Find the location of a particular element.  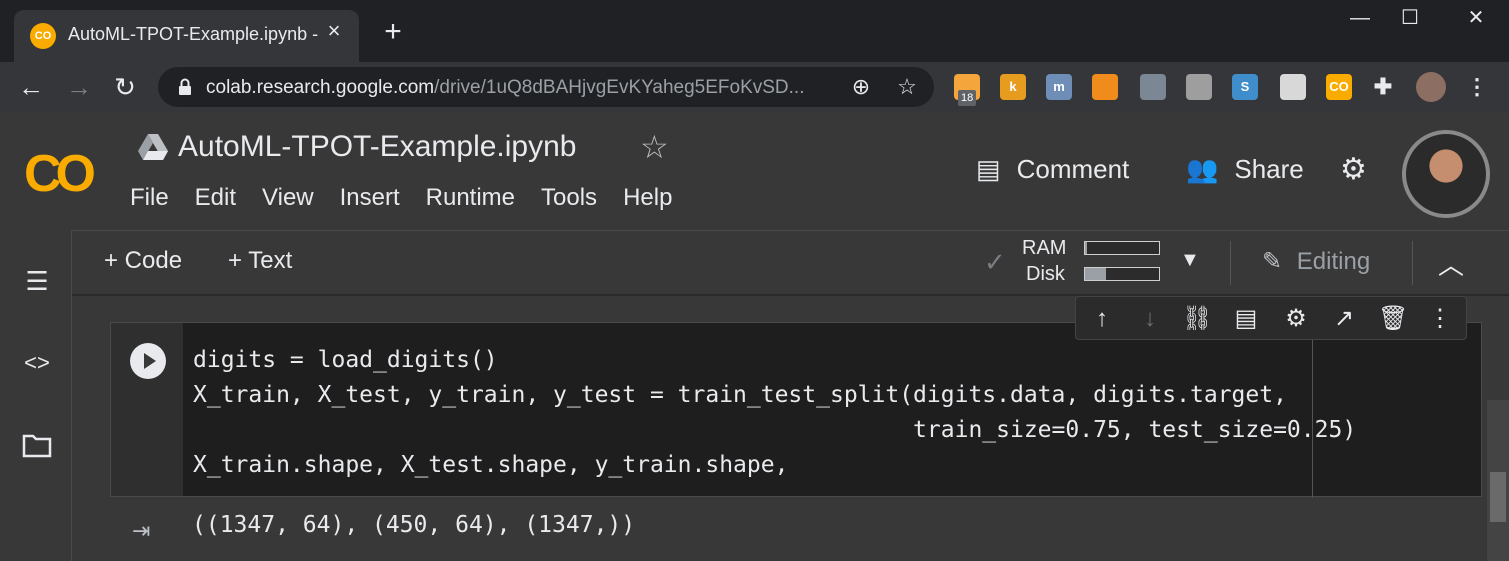

scrollbar-thumb is located at coordinates (1498, 497).